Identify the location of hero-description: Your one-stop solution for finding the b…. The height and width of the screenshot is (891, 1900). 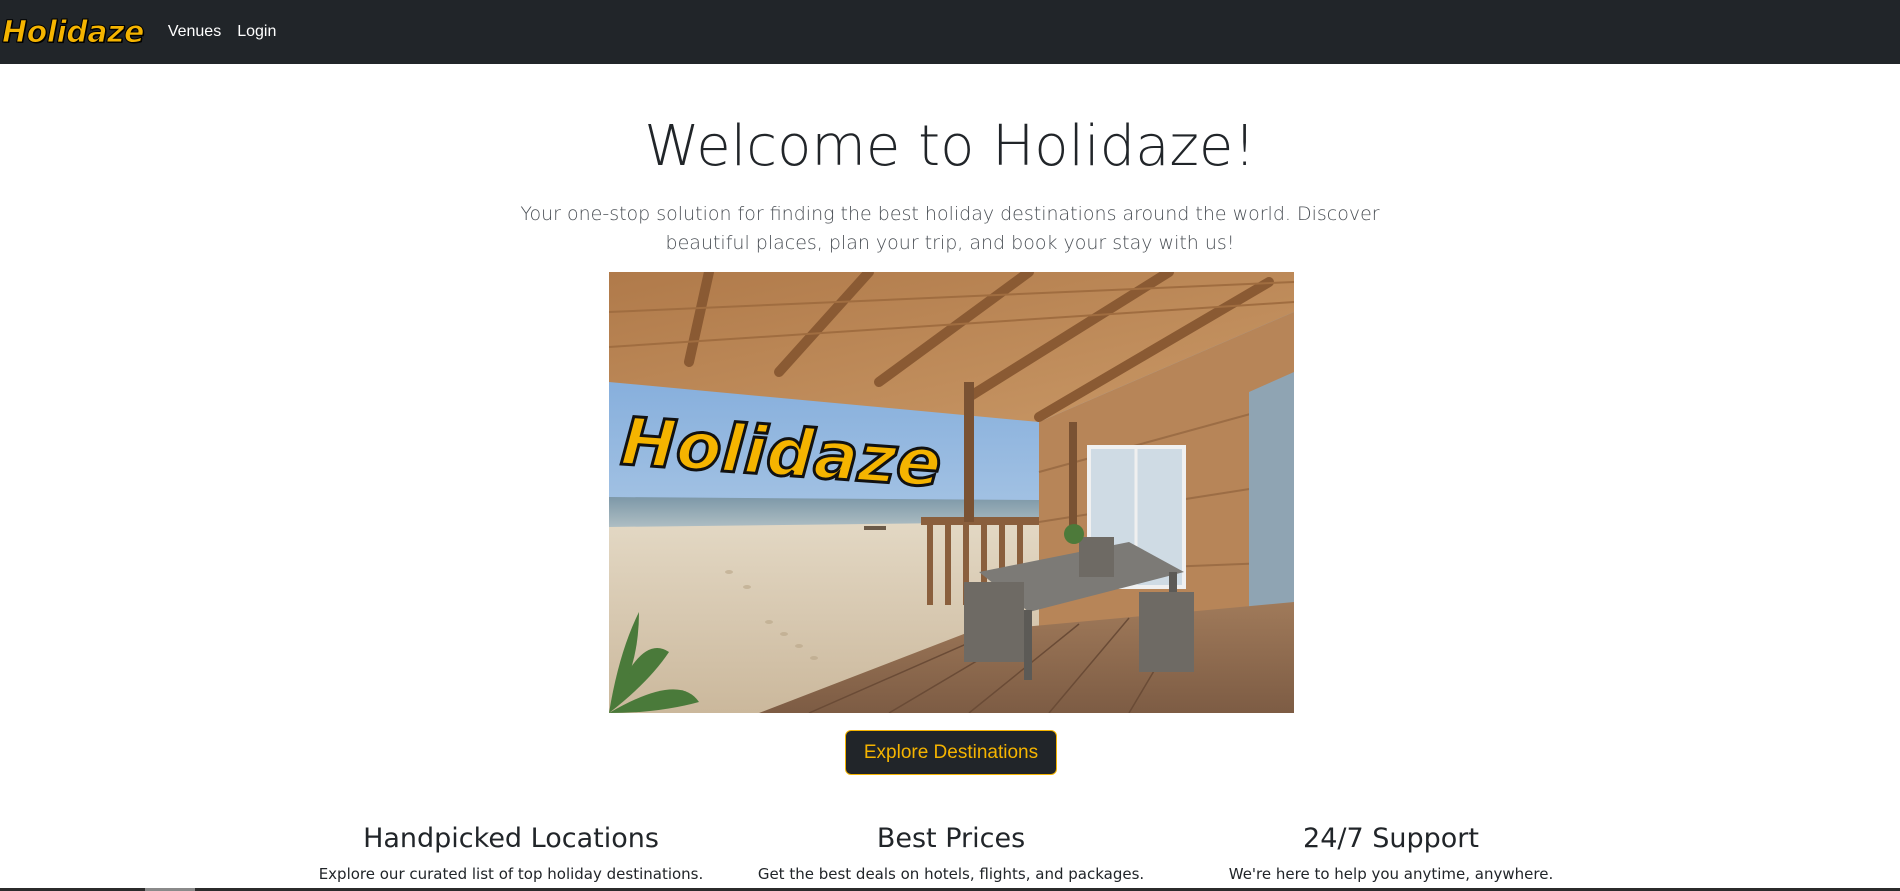
(950, 228).